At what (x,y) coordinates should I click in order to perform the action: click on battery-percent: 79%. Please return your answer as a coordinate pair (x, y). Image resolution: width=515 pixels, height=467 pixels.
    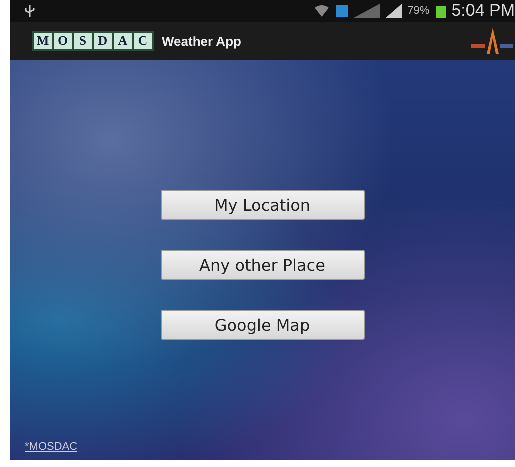
    Looking at the image, I should click on (419, 11).